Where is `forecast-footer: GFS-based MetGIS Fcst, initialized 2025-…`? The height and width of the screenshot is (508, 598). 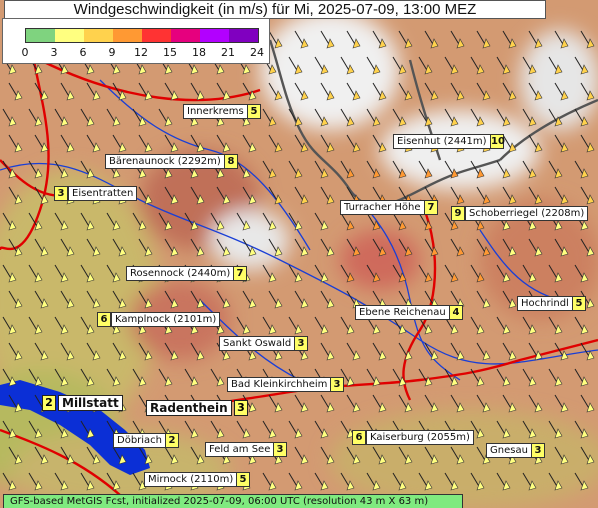
forecast-footer: GFS-based MetGIS Fcst, initialized 2025-… is located at coordinates (233, 501).